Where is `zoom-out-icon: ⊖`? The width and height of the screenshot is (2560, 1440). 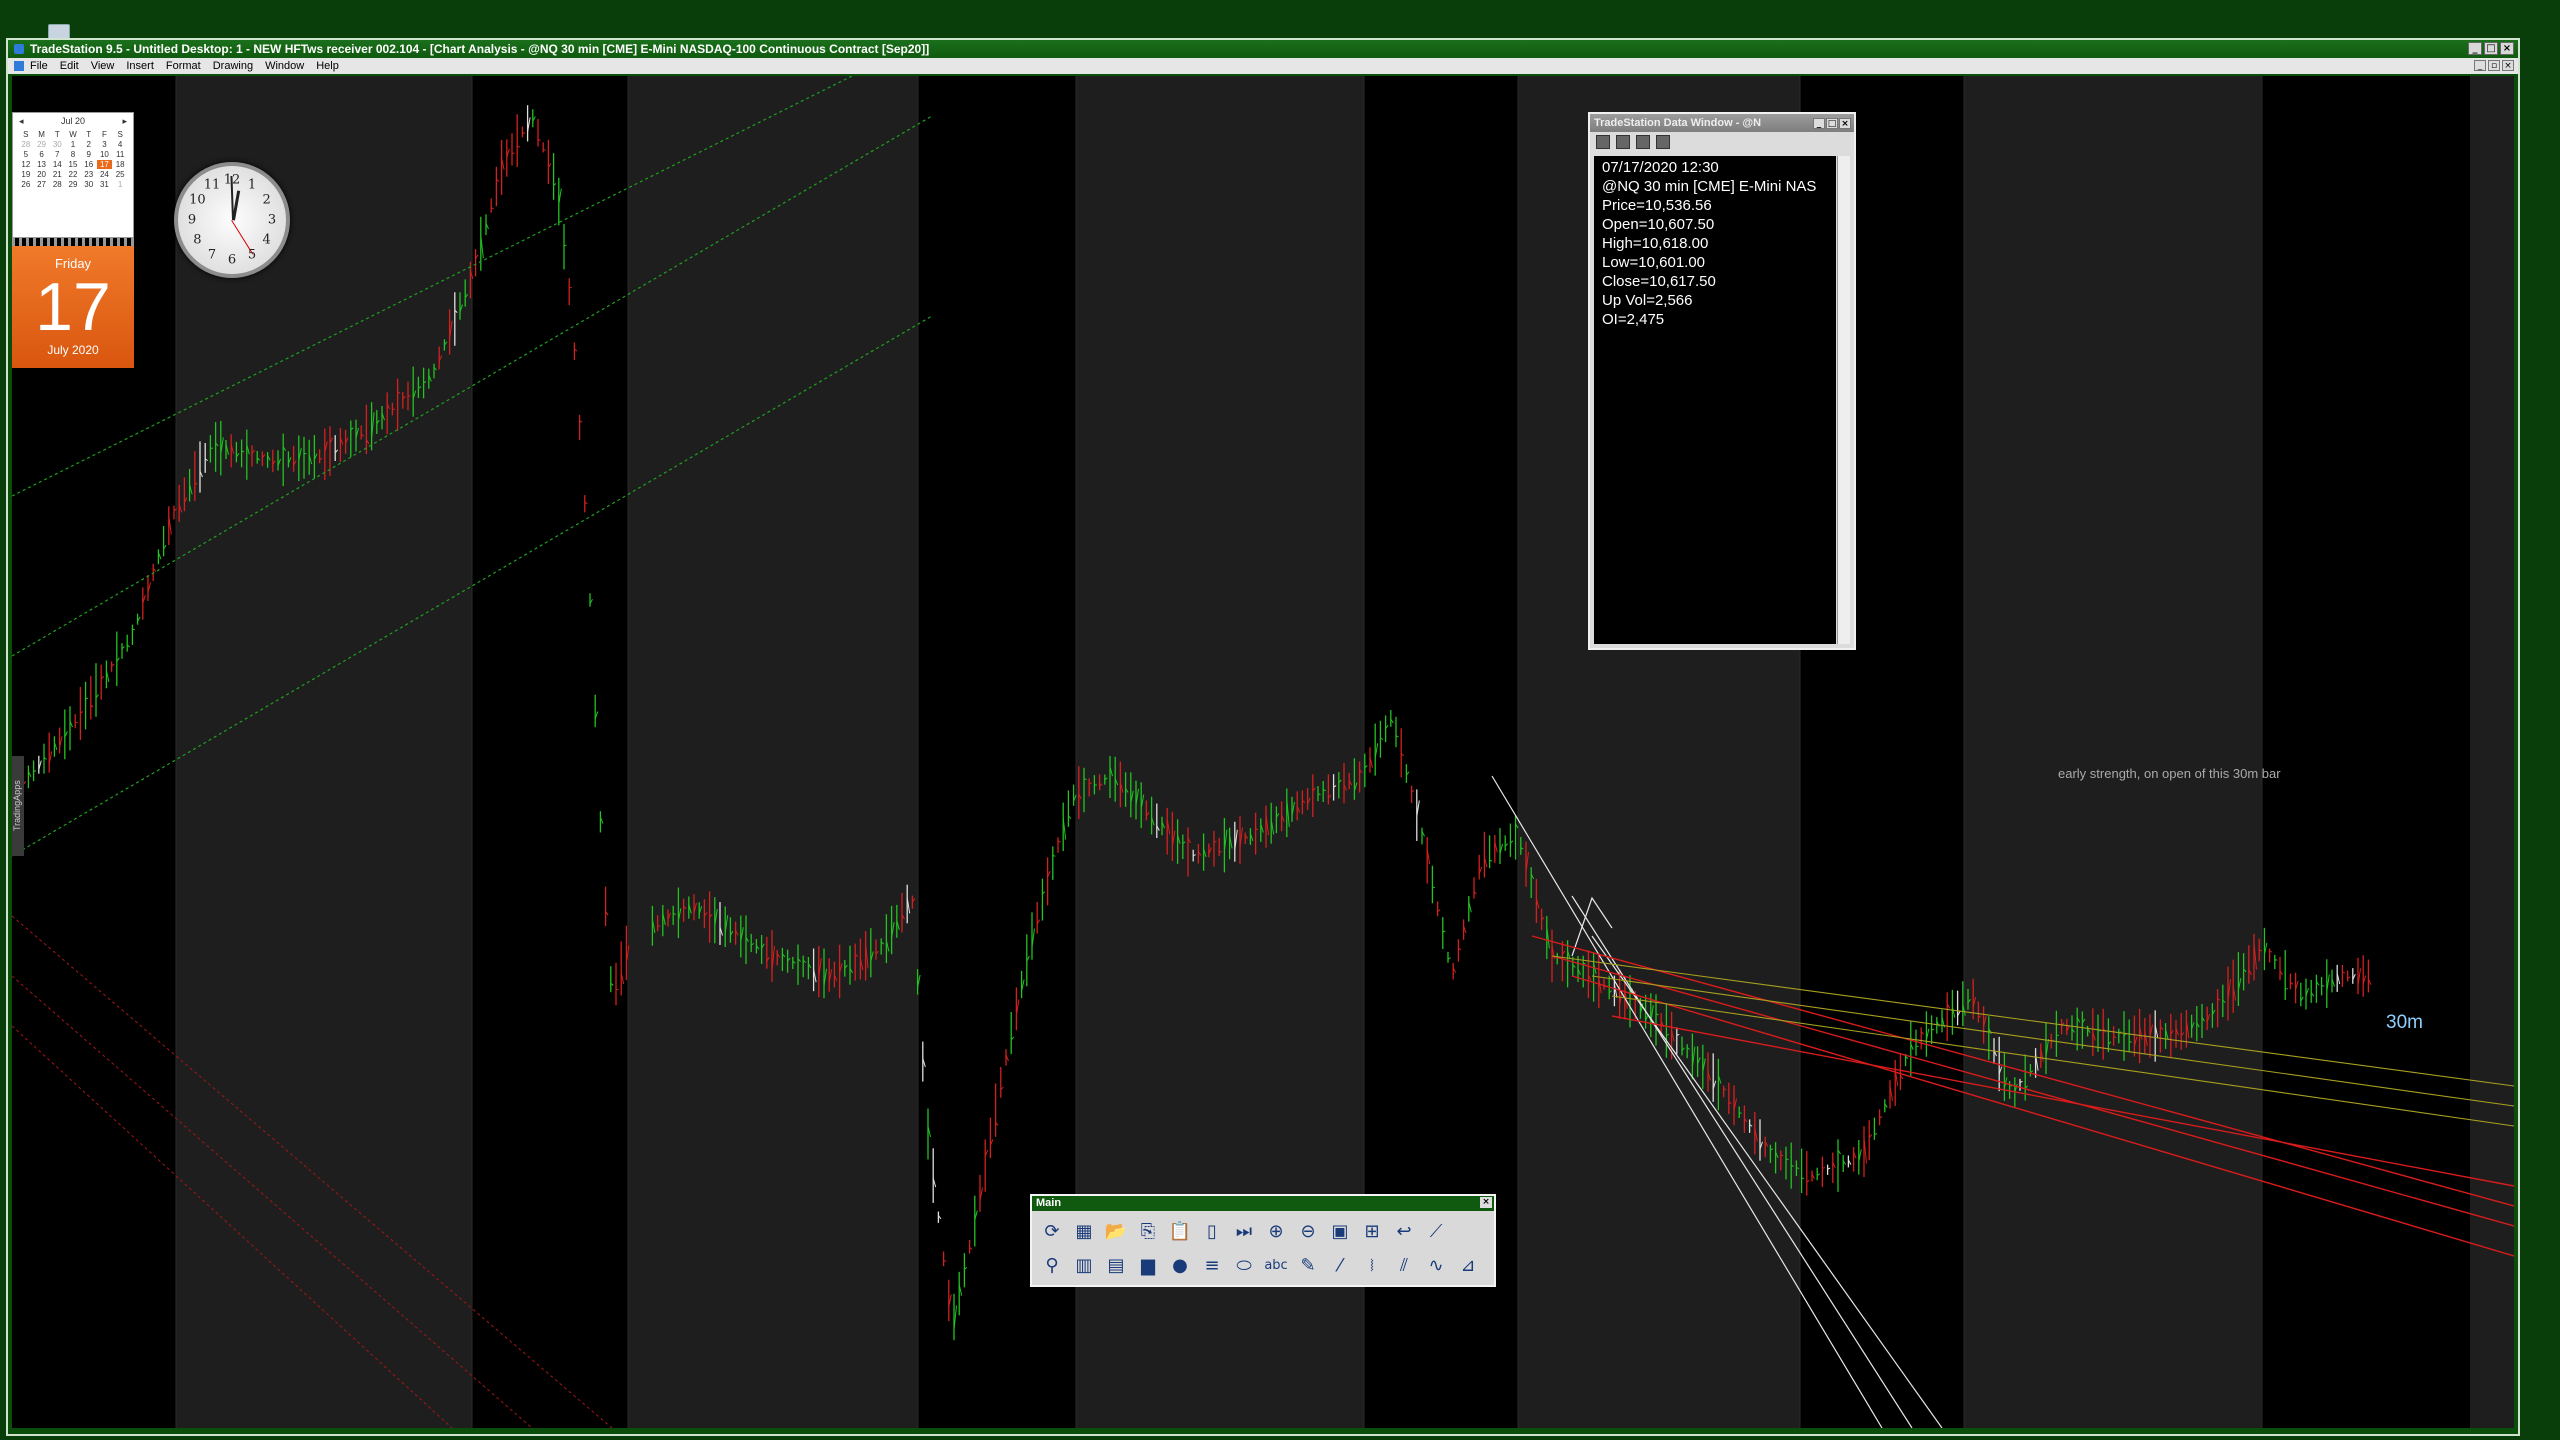 zoom-out-icon: ⊖ is located at coordinates (1308, 1231).